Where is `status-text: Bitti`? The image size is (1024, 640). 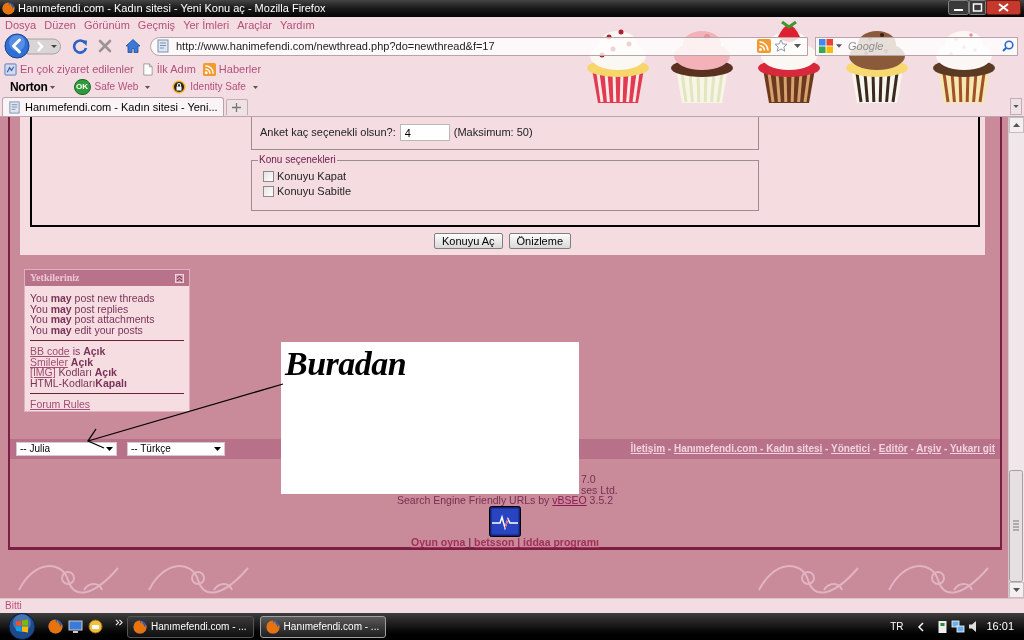 status-text: Bitti is located at coordinates (13, 606).